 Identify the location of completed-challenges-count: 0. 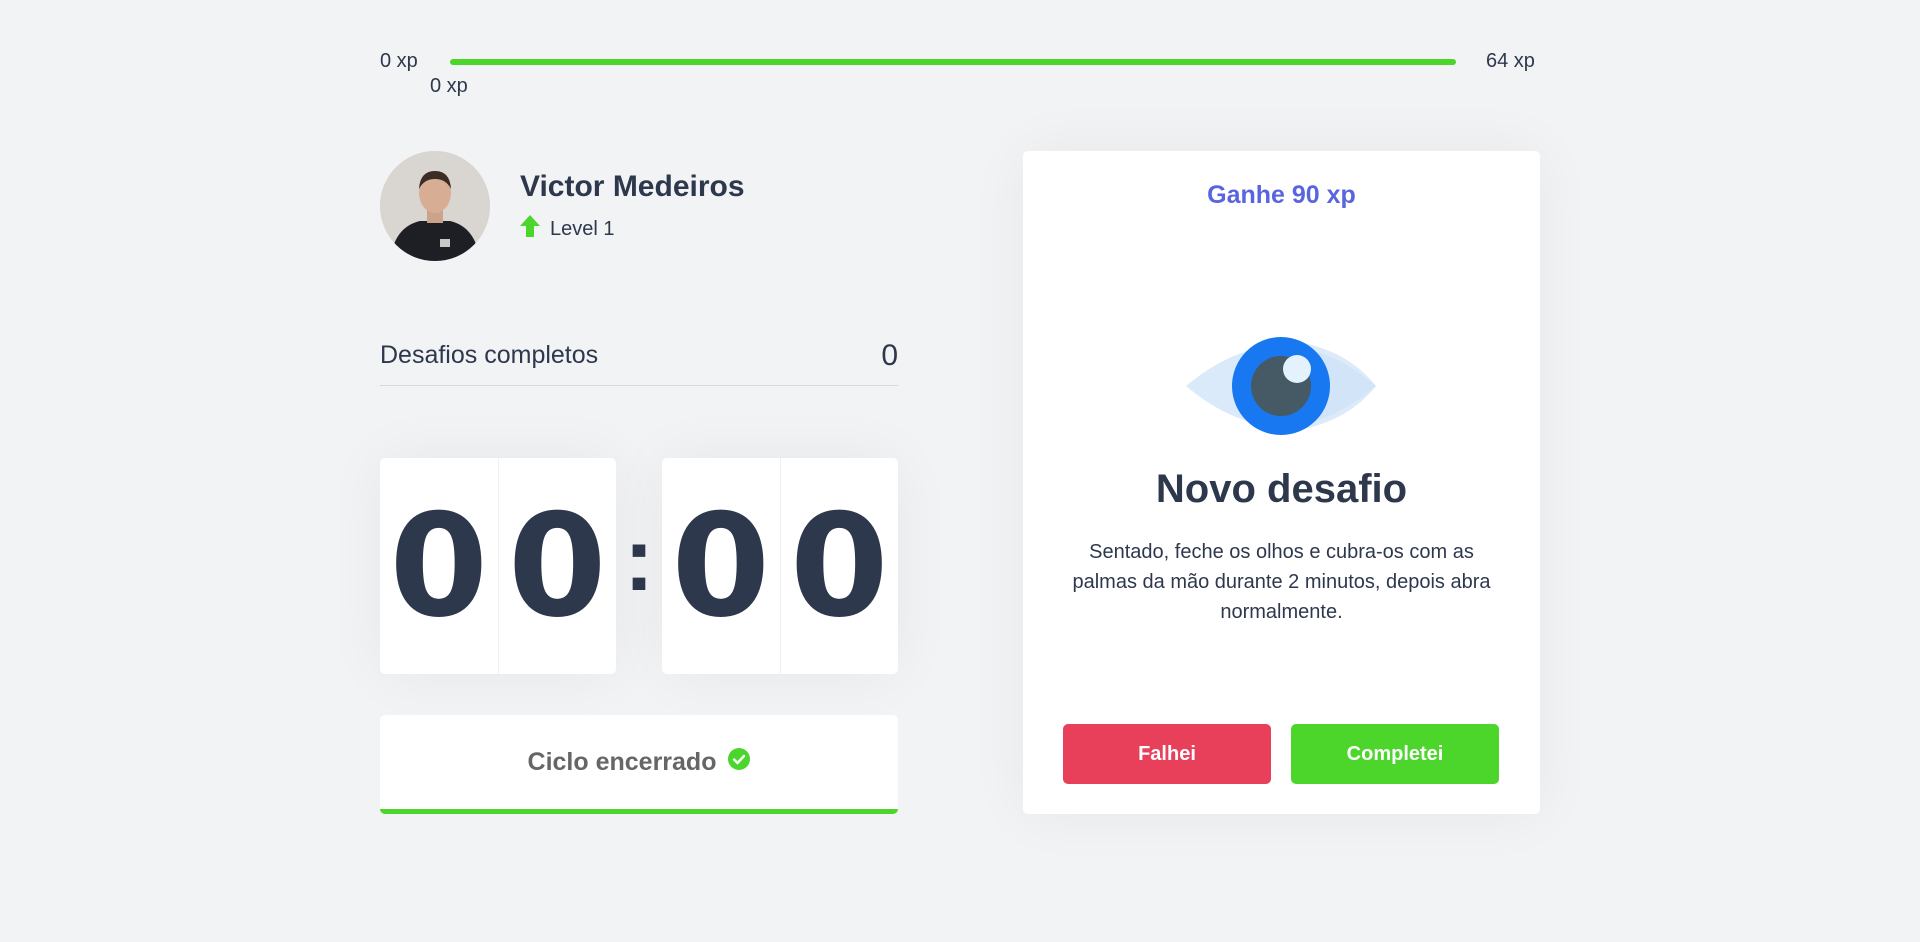
(889, 355).